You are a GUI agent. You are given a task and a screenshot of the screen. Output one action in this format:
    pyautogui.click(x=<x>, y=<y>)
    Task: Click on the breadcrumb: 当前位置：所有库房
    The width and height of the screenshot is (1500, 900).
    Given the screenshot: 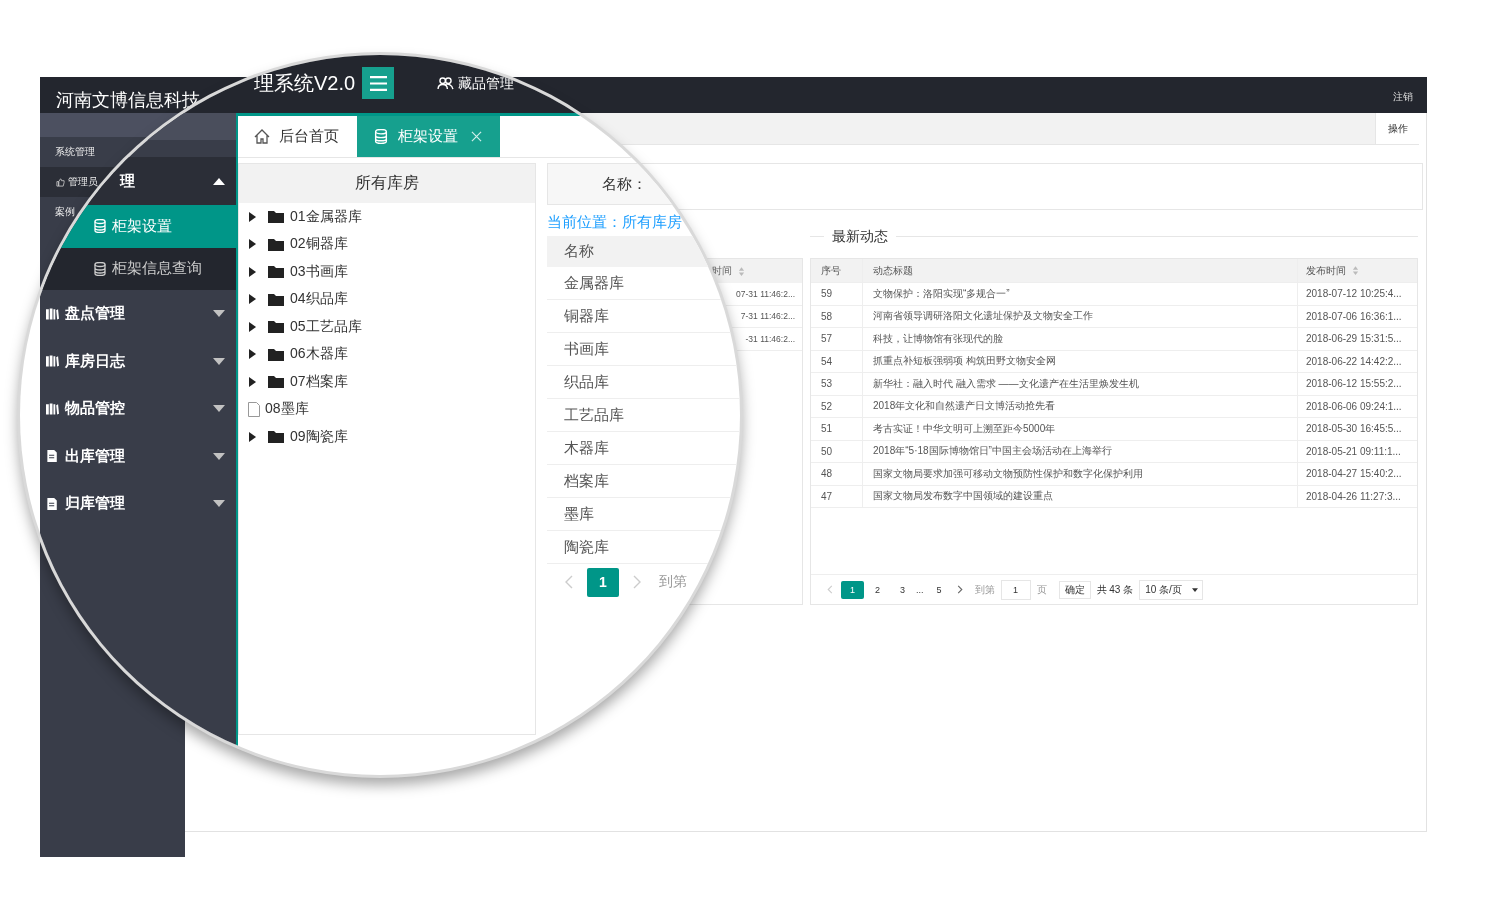 What is the action you would take?
    pyautogui.click(x=615, y=222)
    